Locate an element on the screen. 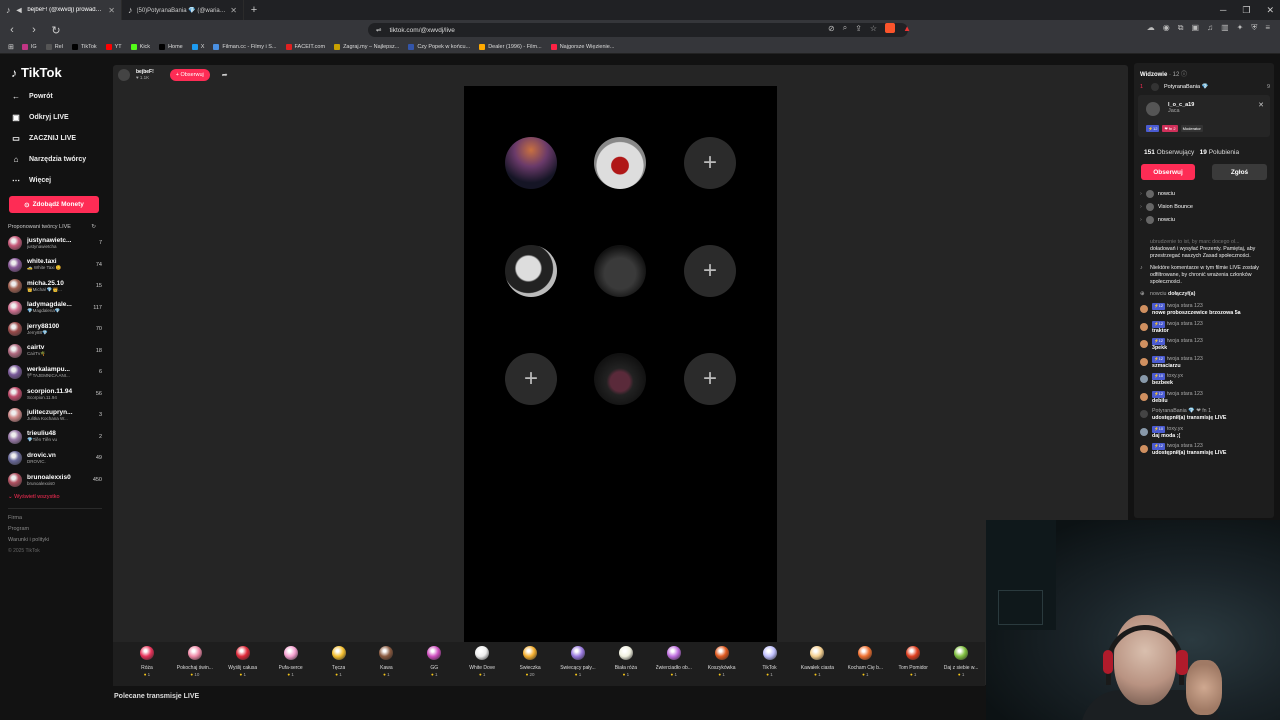 This screenshot has width=1280, height=720. chat-message: ⚡12 twoja stara 123 traktor is located at coordinates (1205, 327).